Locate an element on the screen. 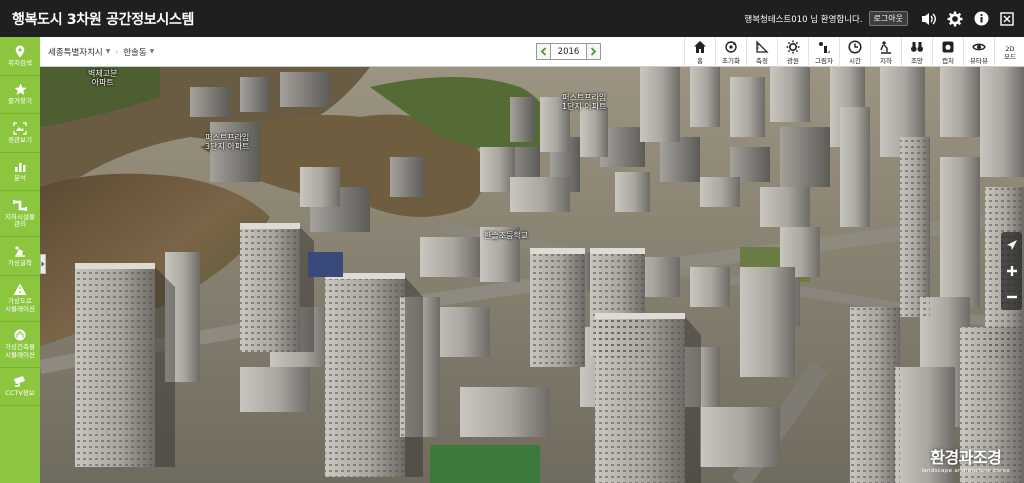  breadcrumb-city-dropdown: 세종특별자치시 ▼ is located at coordinates (79, 52).